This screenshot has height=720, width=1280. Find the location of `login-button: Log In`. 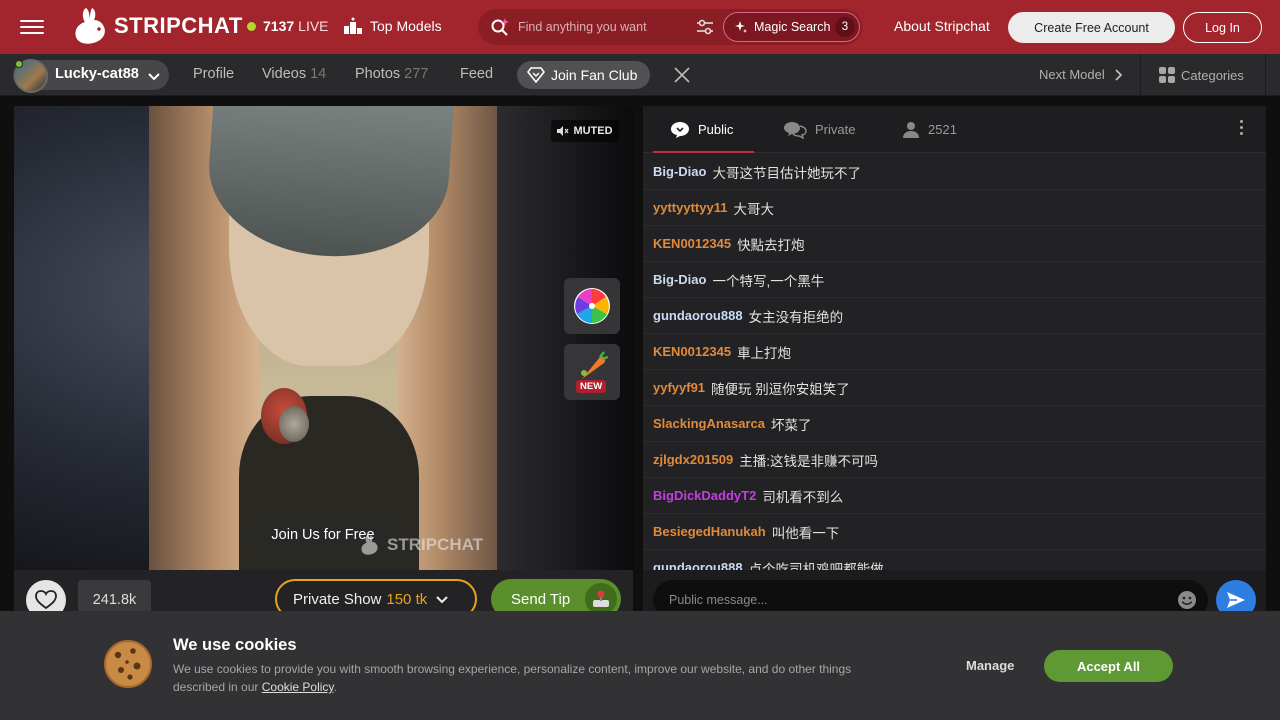

login-button: Log In is located at coordinates (1222, 27).